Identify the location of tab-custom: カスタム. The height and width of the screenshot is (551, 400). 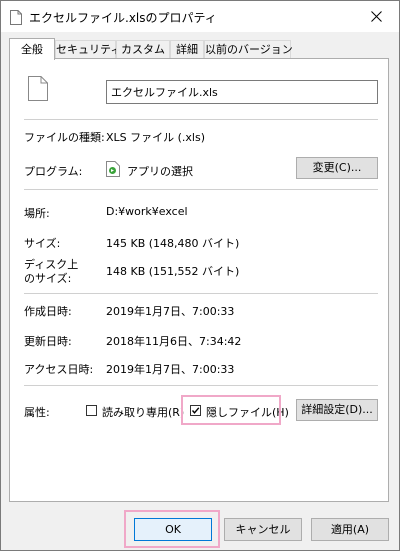
(143, 49).